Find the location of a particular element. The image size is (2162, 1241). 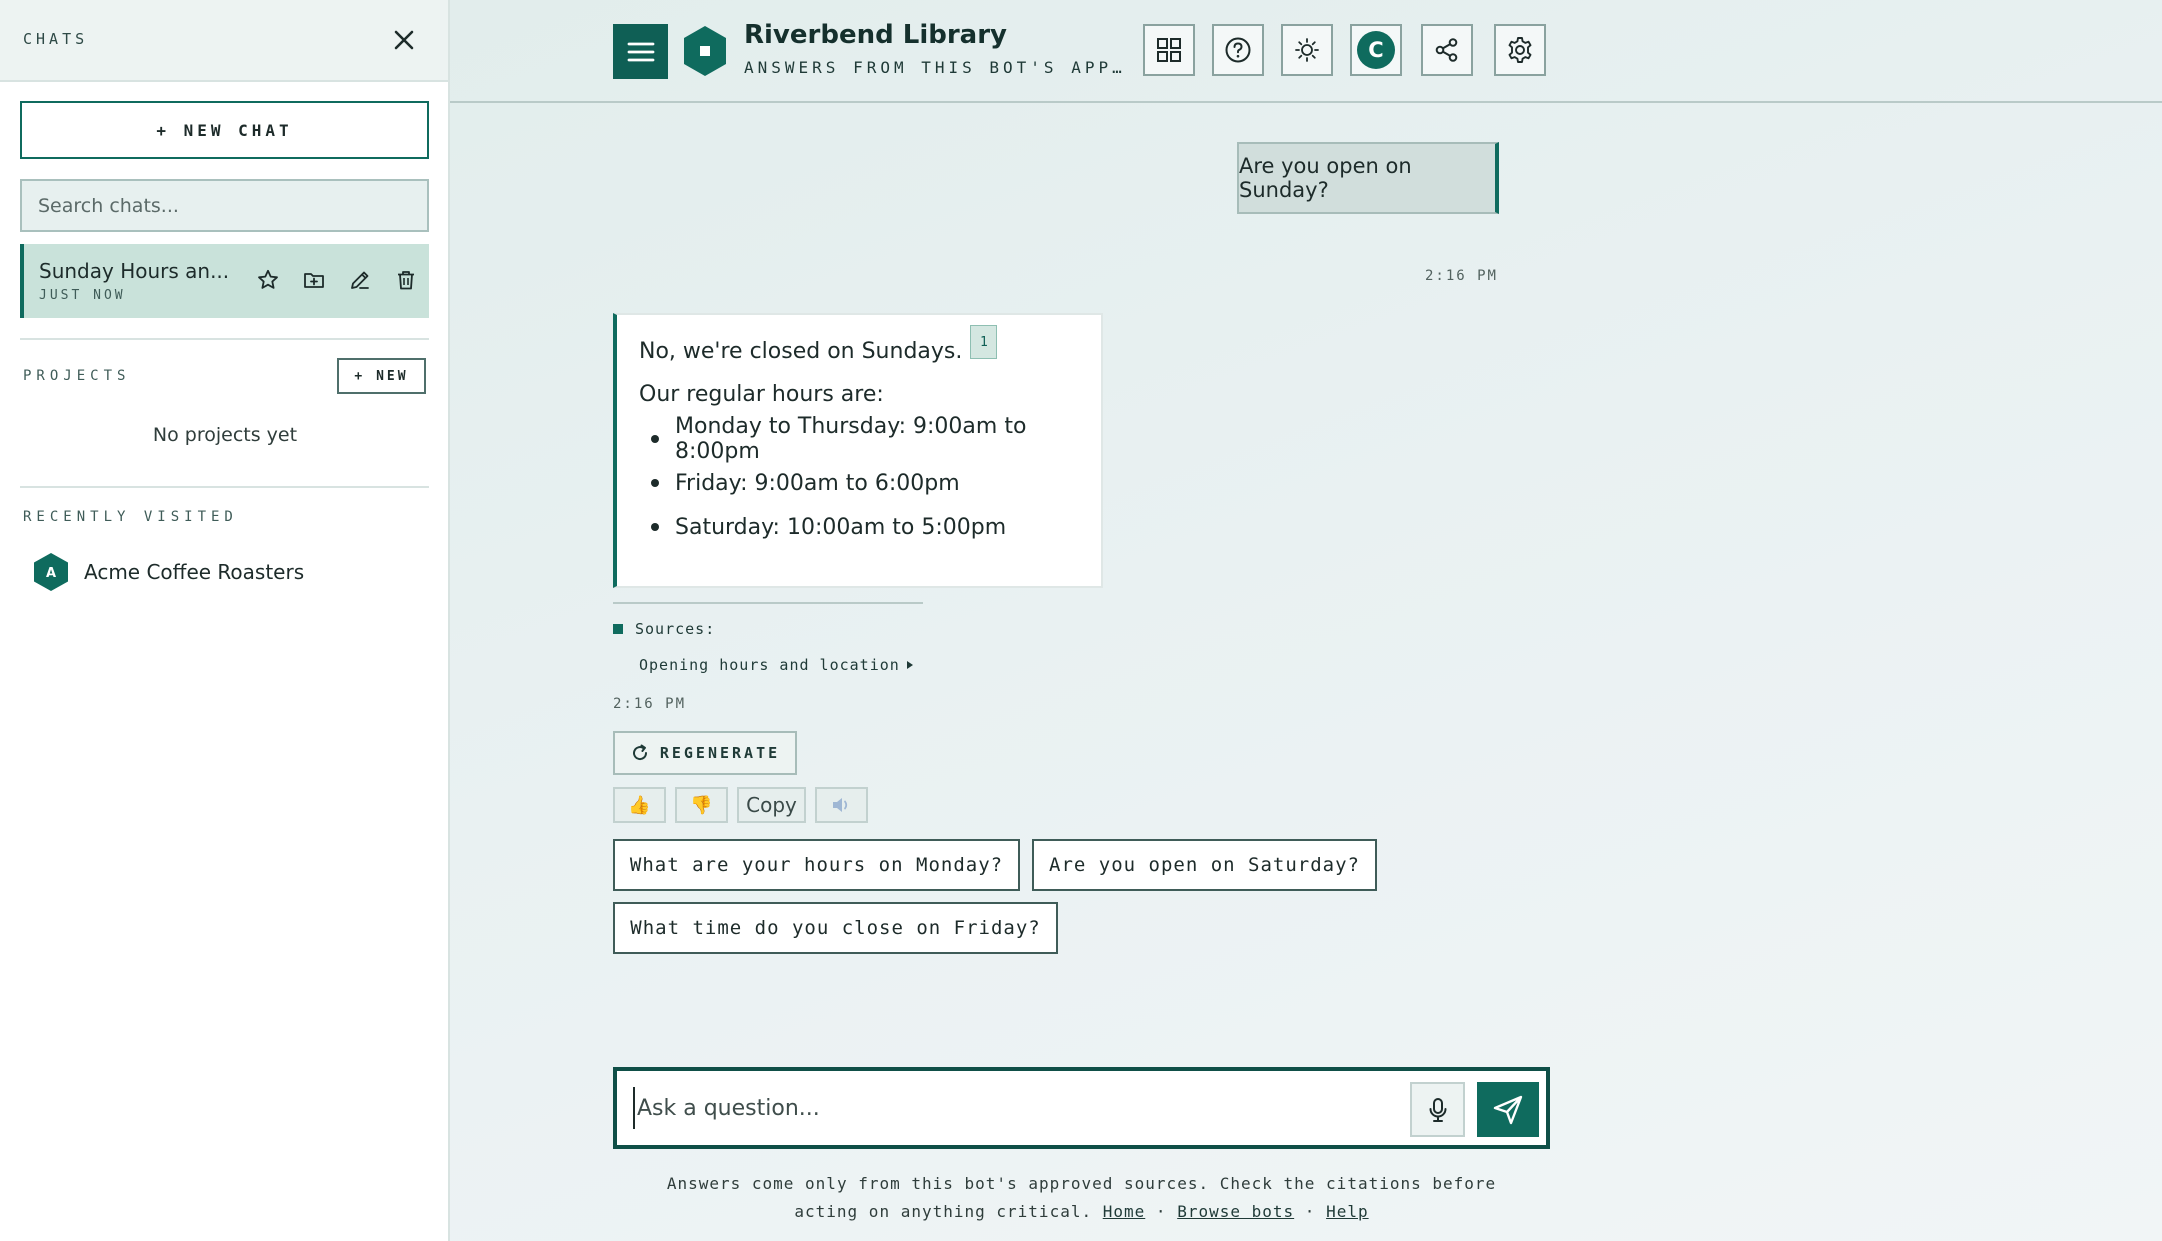

voice-input-button is located at coordinates (1437, 1109).